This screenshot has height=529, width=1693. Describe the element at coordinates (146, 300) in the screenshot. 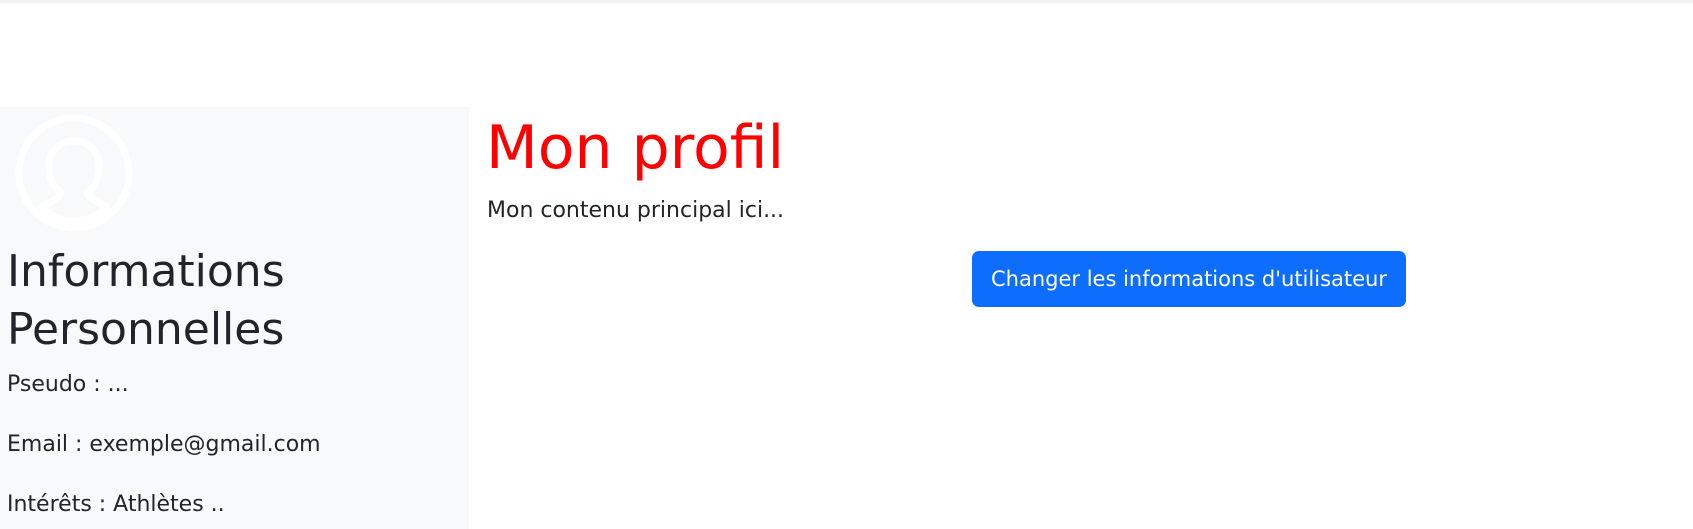

I see `personal-info-title: Informations Personnelles` at that location.